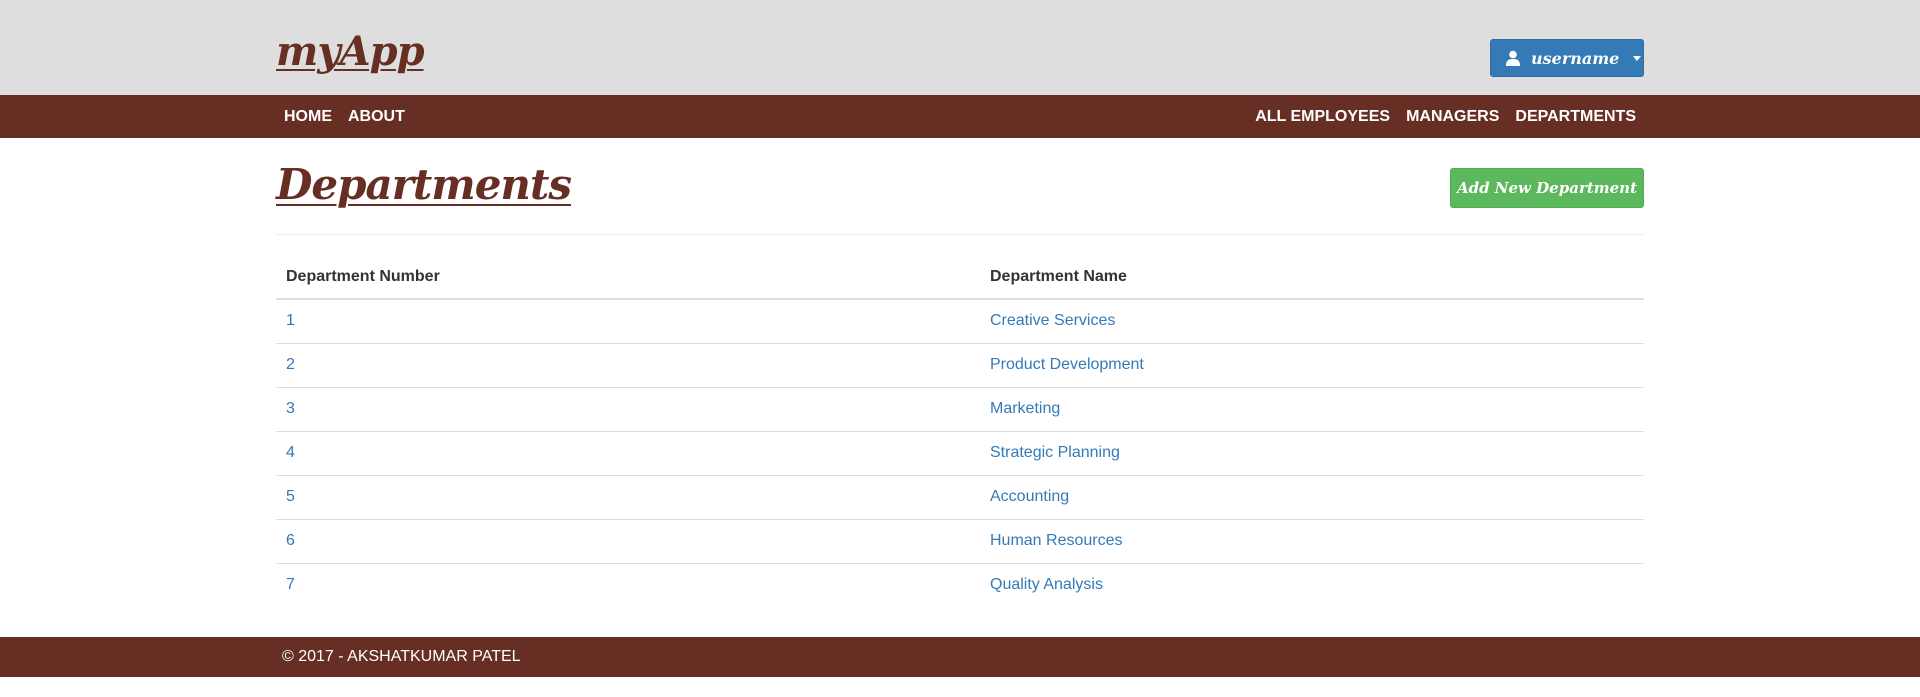 This screenshot has height=697, width=1920. What do you see at coordinates (1067, 364) in the screenshot?
I see `department-name-link: Product Development` at bounding box center [1067, 364].